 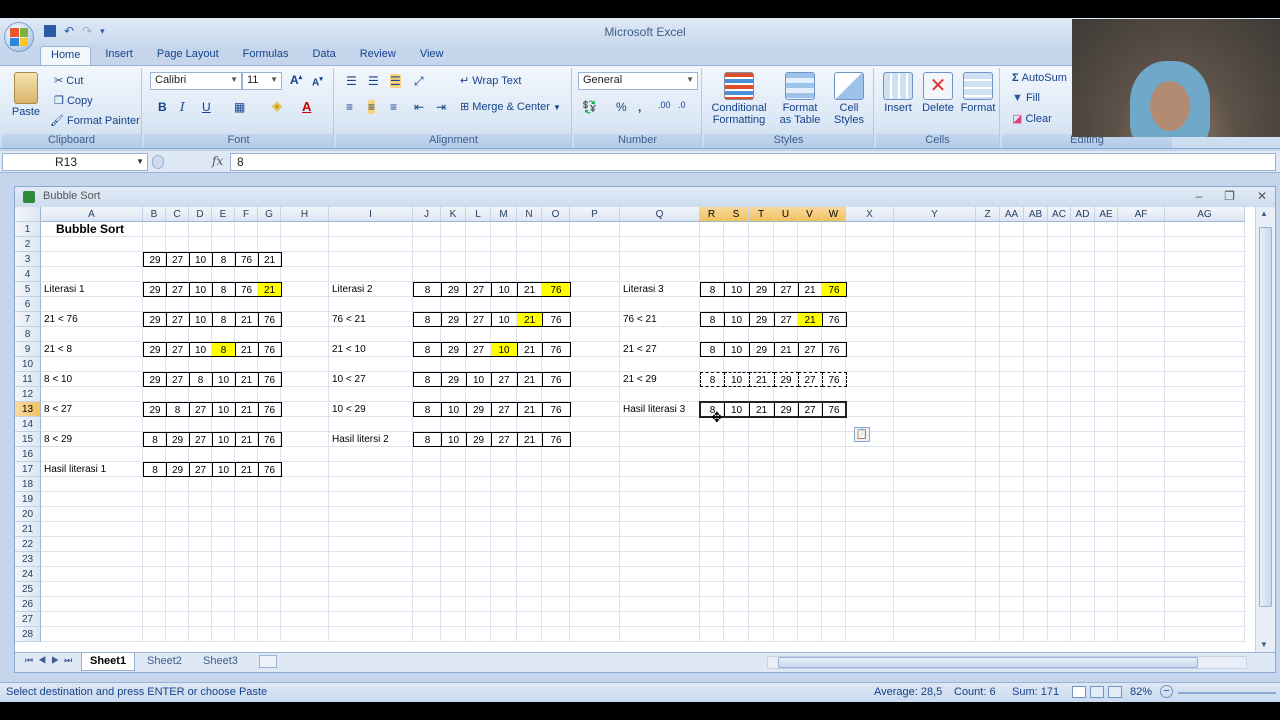 I want to click on label-cell: Literasi 2, so click(x=351, y=289).